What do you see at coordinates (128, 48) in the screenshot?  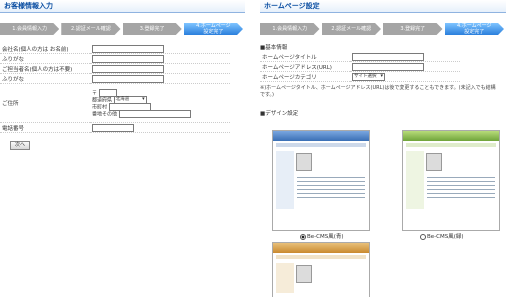 I see `company-input` at bounding box center [128, 48].